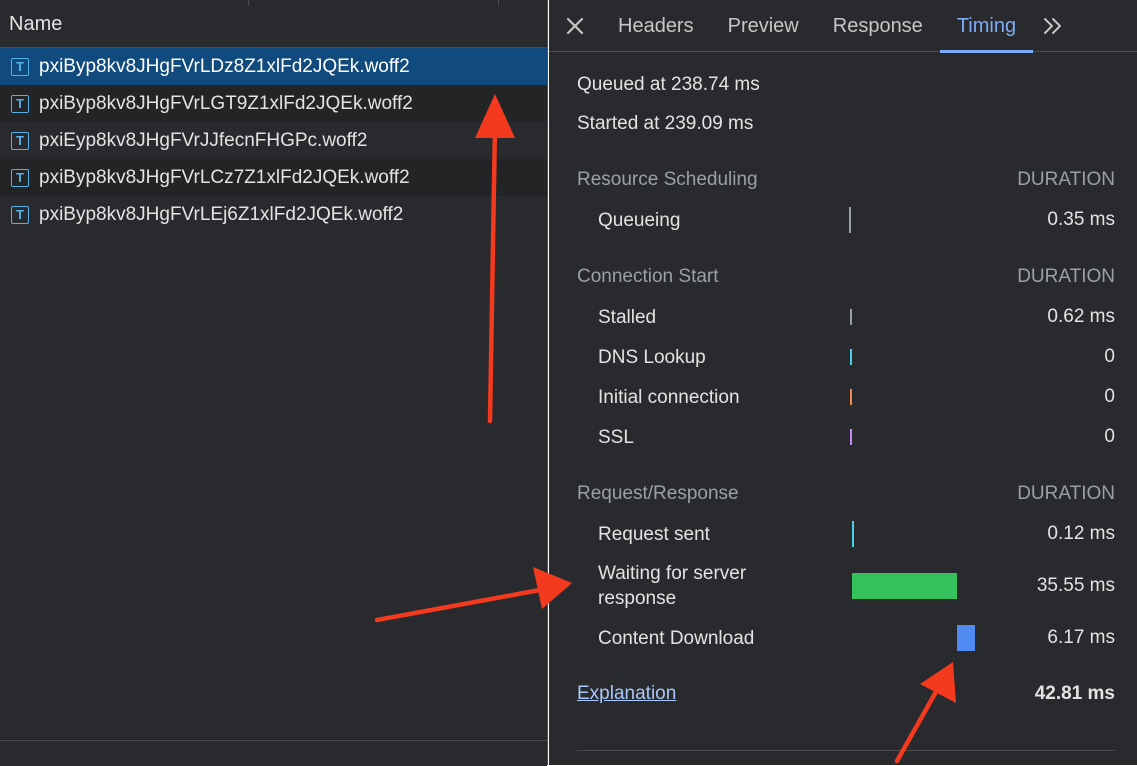 This screenshot has height=766, width=1137. I want to click on timing-value: 35.55 ms, so click(1075, 585).